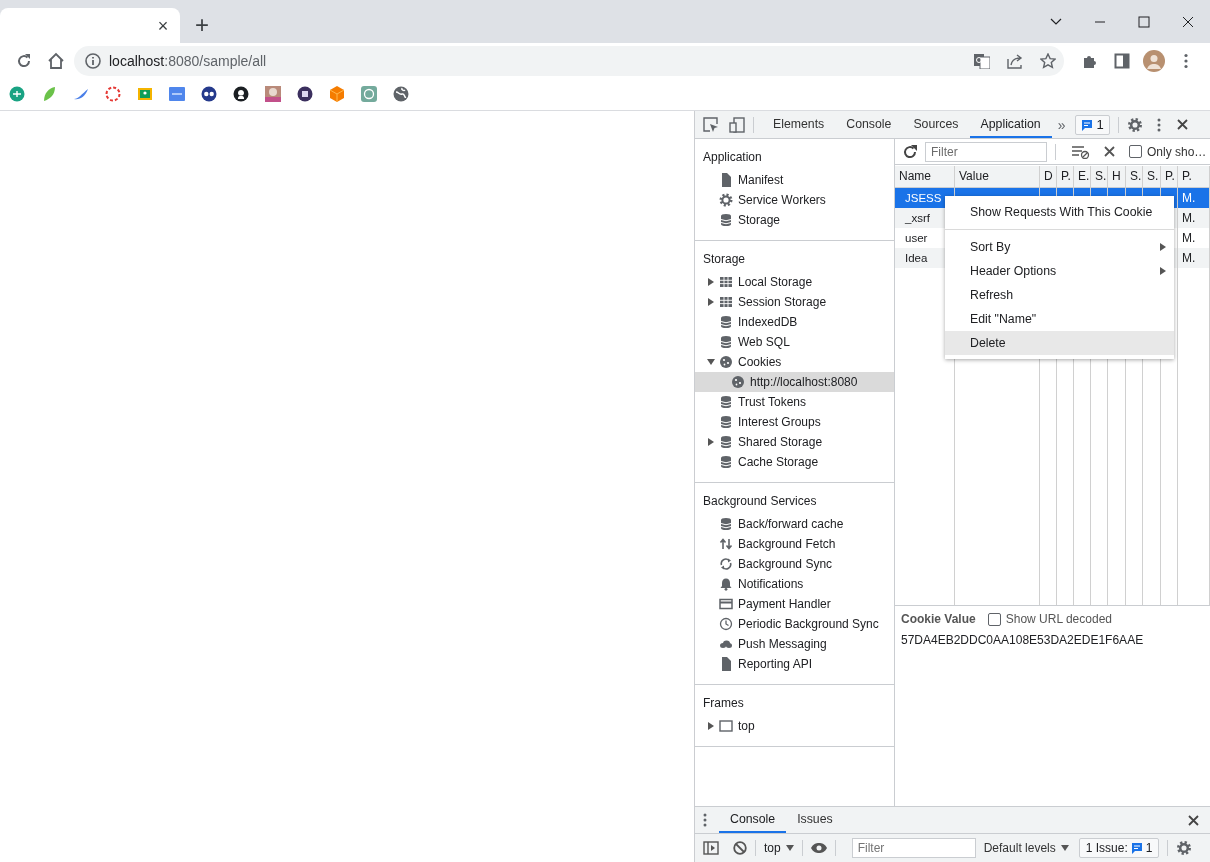 The image size is (1210, 862). I want to click on sidebar-item: Interest Groups, so click(794, 422).